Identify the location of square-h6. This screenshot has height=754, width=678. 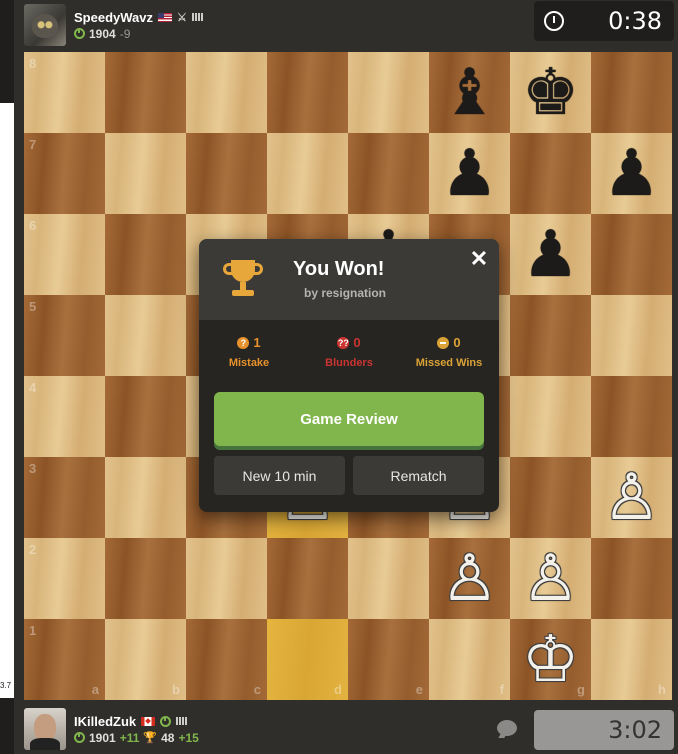
(631, 254).